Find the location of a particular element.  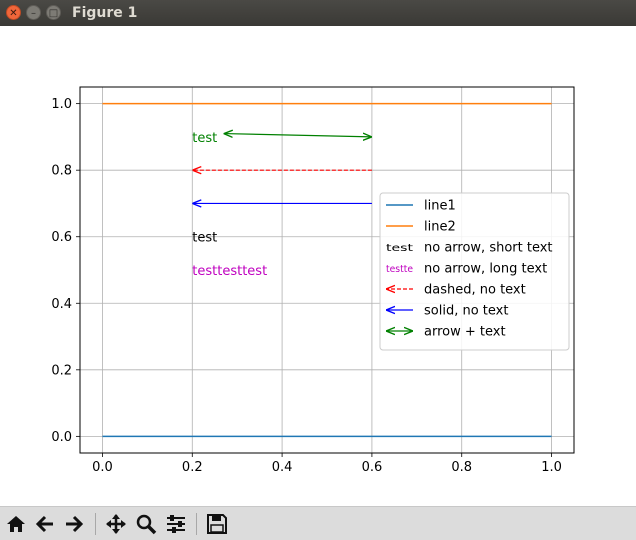

minimize-window-button: – is located at coordinates (33, 12).